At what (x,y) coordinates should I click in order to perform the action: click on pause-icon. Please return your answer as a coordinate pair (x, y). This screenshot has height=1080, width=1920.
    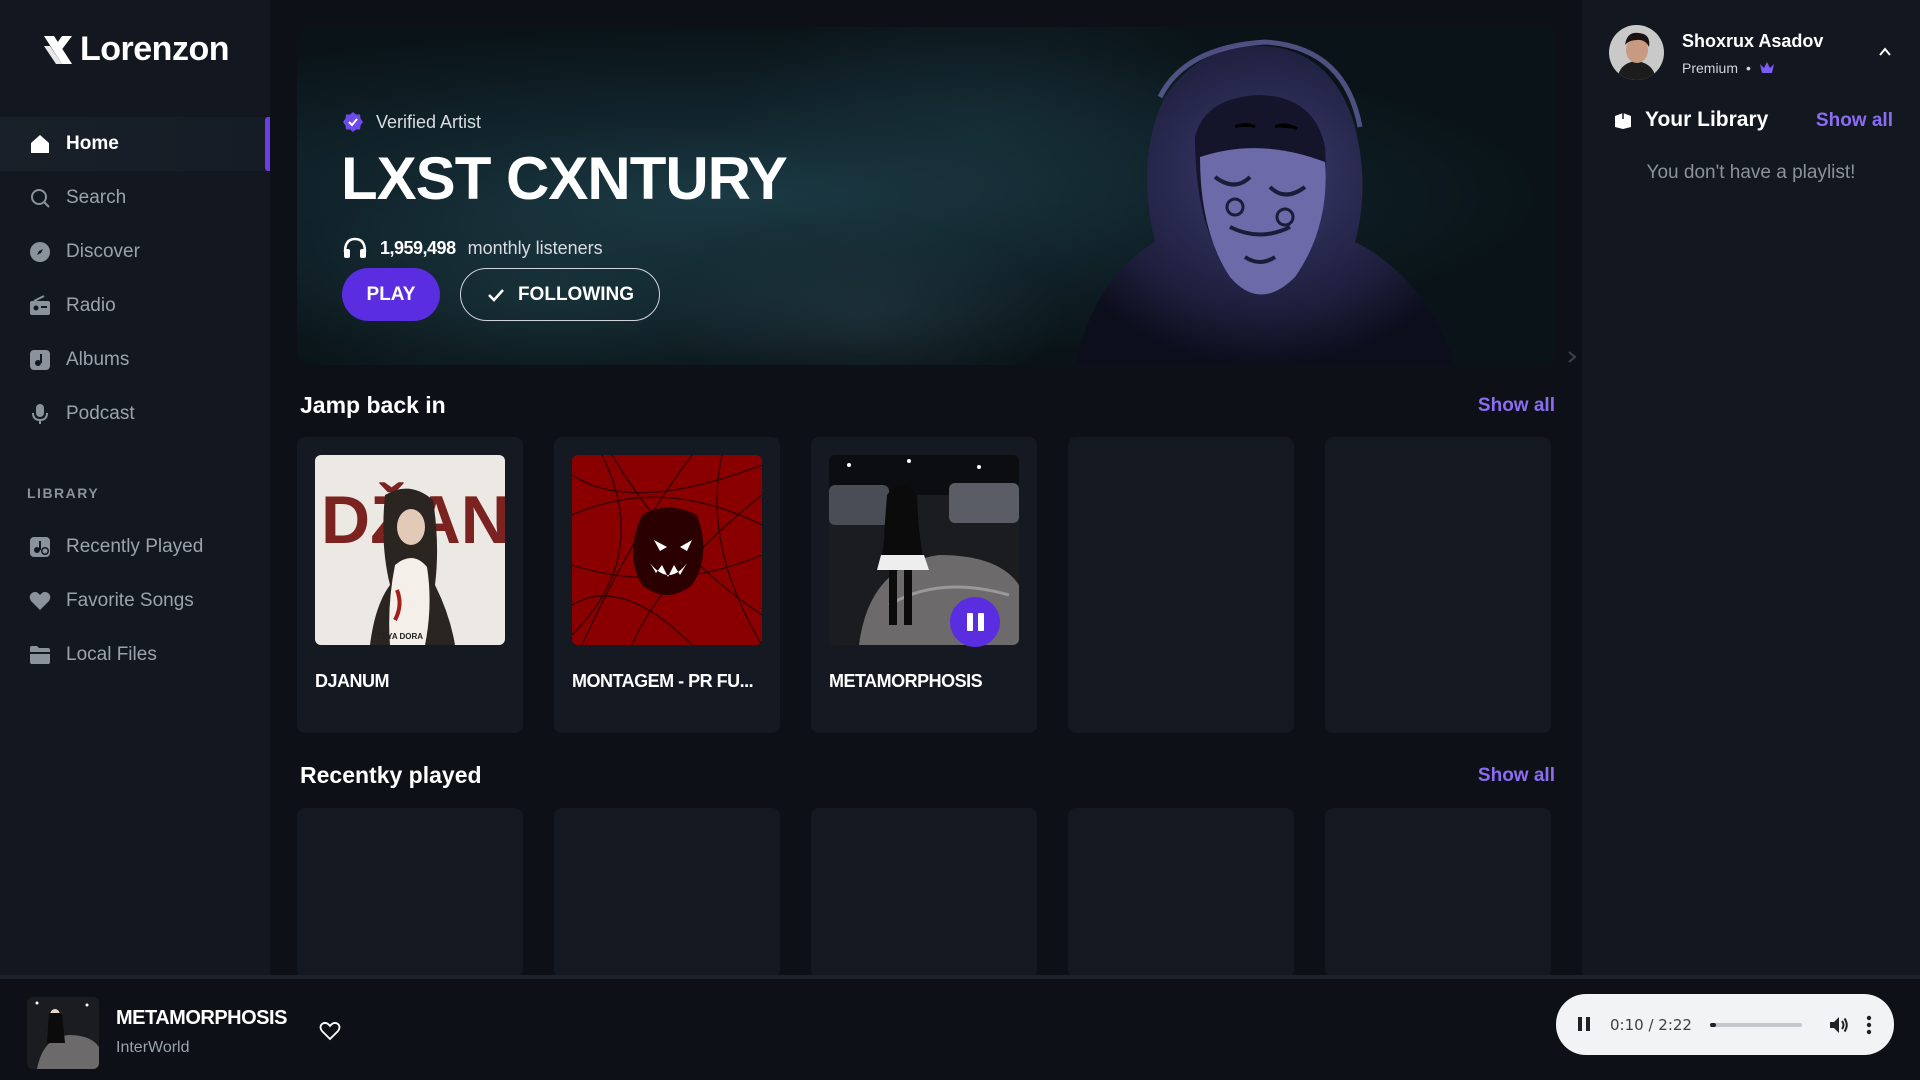
    Looking at the image, I should click on (1586, 1024).